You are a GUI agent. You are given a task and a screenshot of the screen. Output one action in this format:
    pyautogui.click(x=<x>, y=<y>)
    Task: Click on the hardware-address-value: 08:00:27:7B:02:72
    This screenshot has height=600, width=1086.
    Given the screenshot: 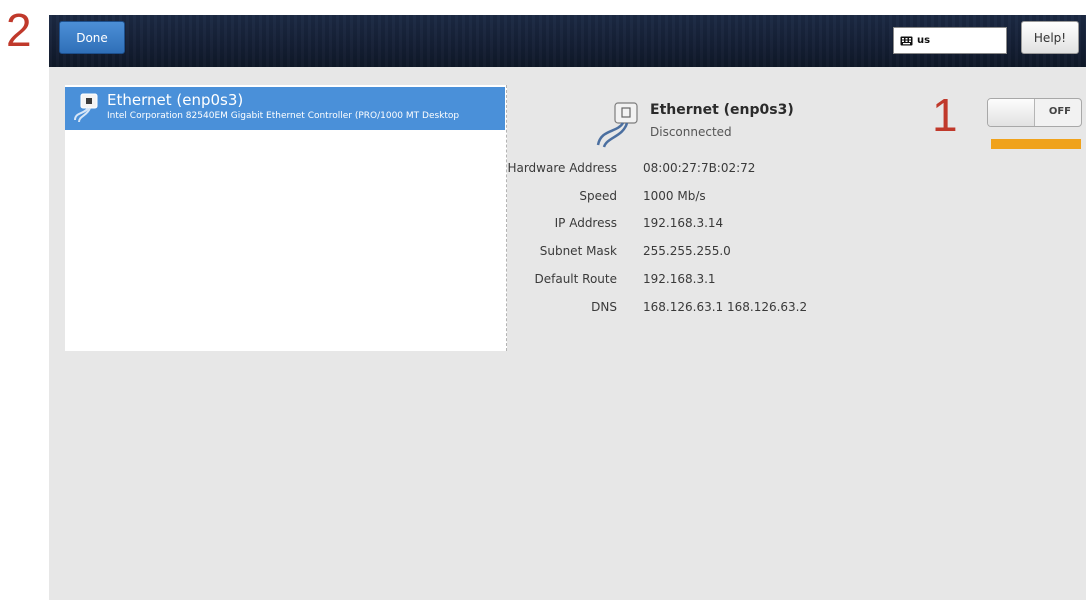 What is the action you would take?
    pyautogui.click(x=699, y=168)
    